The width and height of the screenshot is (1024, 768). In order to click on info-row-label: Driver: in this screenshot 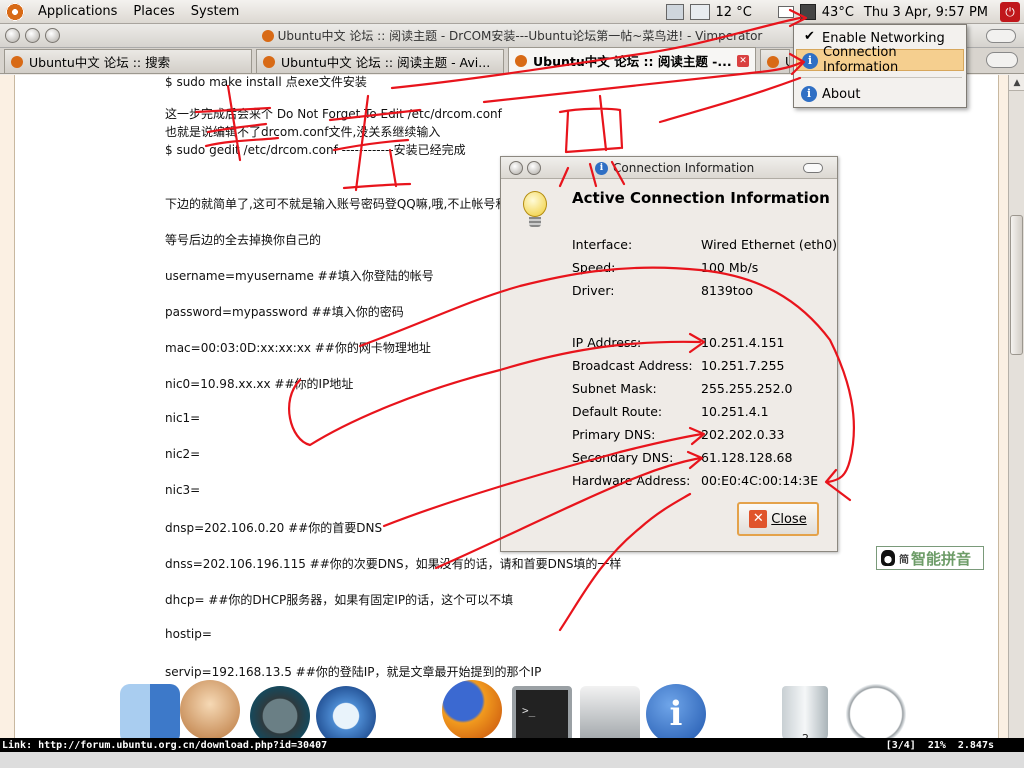, I will do `click(593, 290)`.